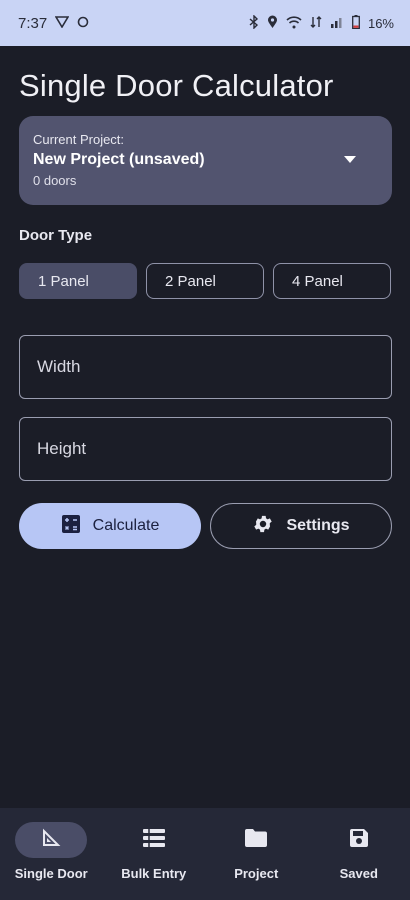 The width and height of the screenshot is (410, 900). What do you see at coordinates (272, 23) in the screenshot?
I see `location-icon` at bounding box center [272, 23].